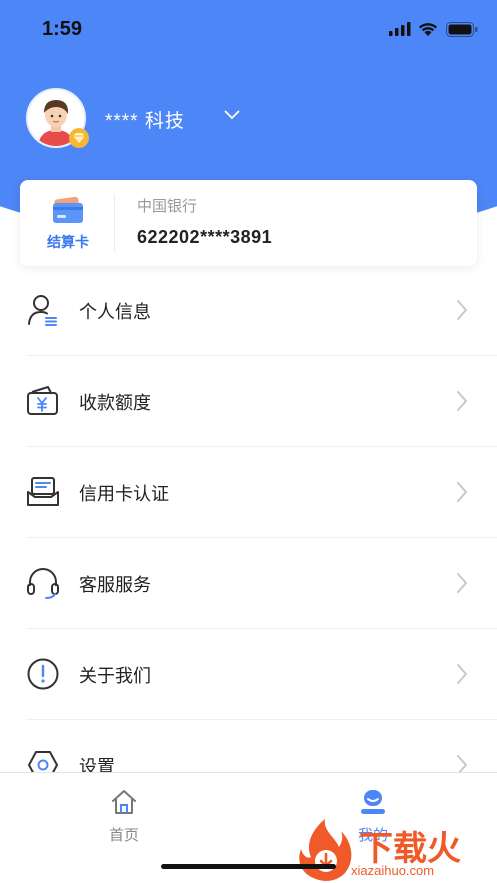  Describe the element at coordinates (205, 237) in the screenshot. I see `card-number: 622202****3891` at that location.